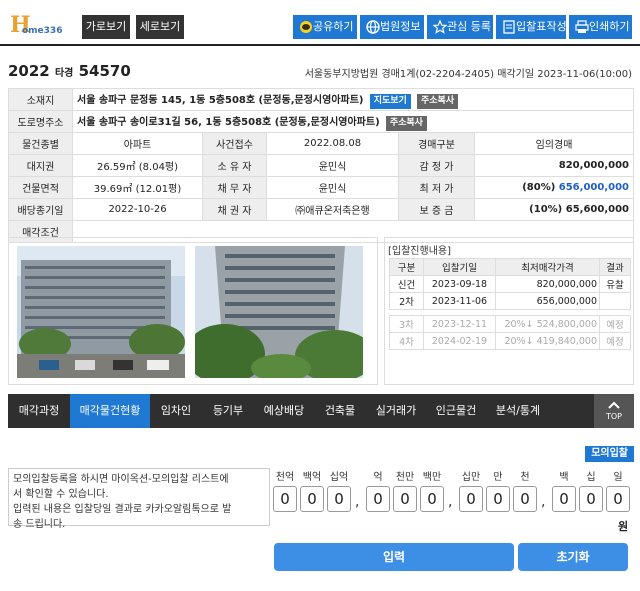  What do you see at coordinates (406, 341) in the screenshot?
I see `round-cell: 4차` at bounding box center [406, 341].